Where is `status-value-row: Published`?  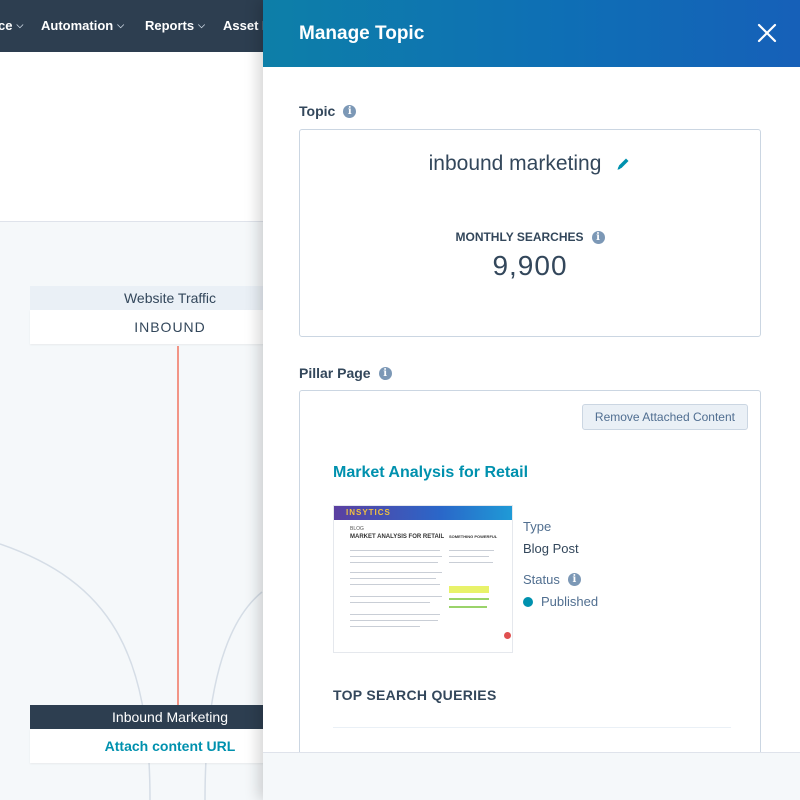
status-value-row: Published is located at coordinates (560, 601).